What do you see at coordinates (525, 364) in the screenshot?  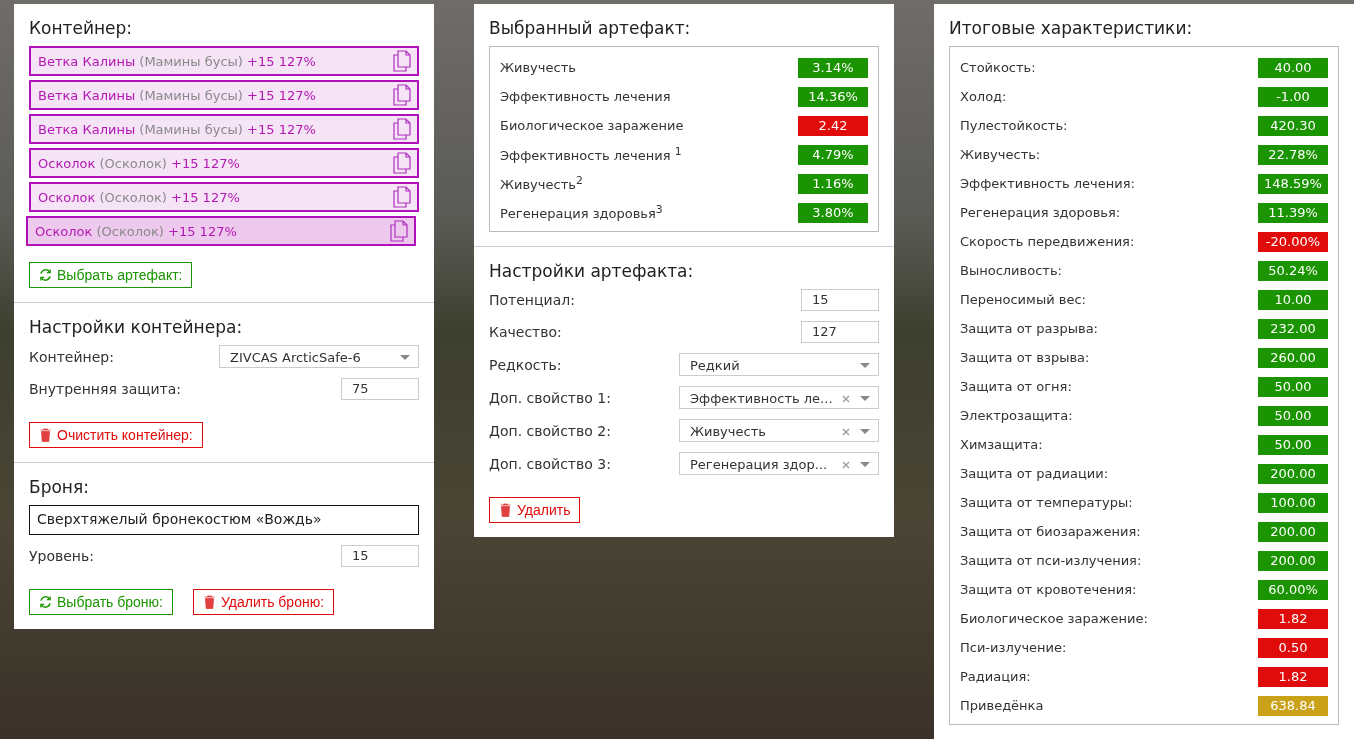 I see `field-label: Редкость:` at bounding box center [525, 364].